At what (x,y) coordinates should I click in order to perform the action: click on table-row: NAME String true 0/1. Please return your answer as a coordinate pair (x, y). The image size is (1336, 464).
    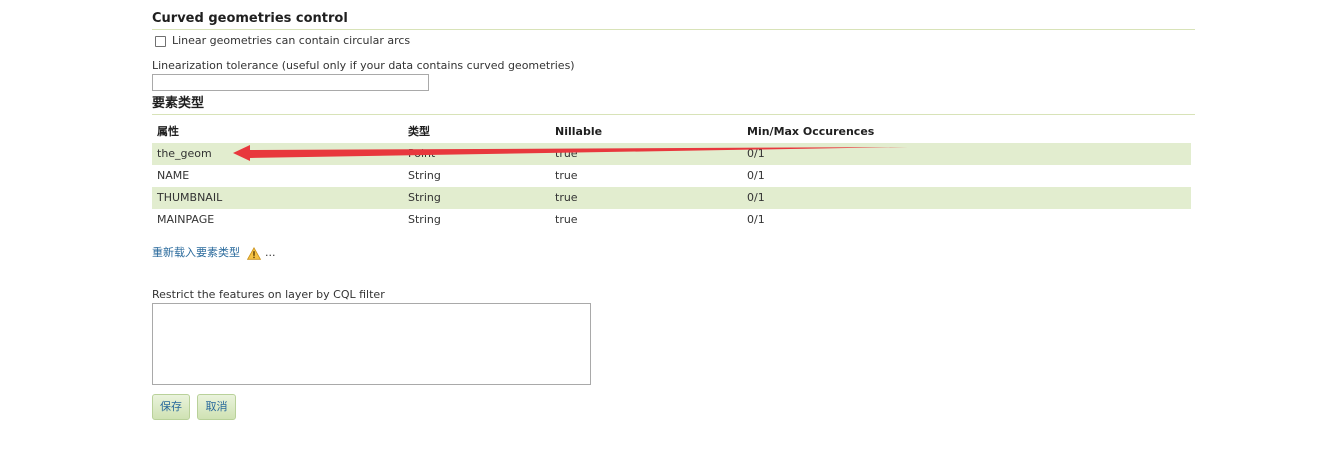
    Looking at the image, I should click on (671, 176).